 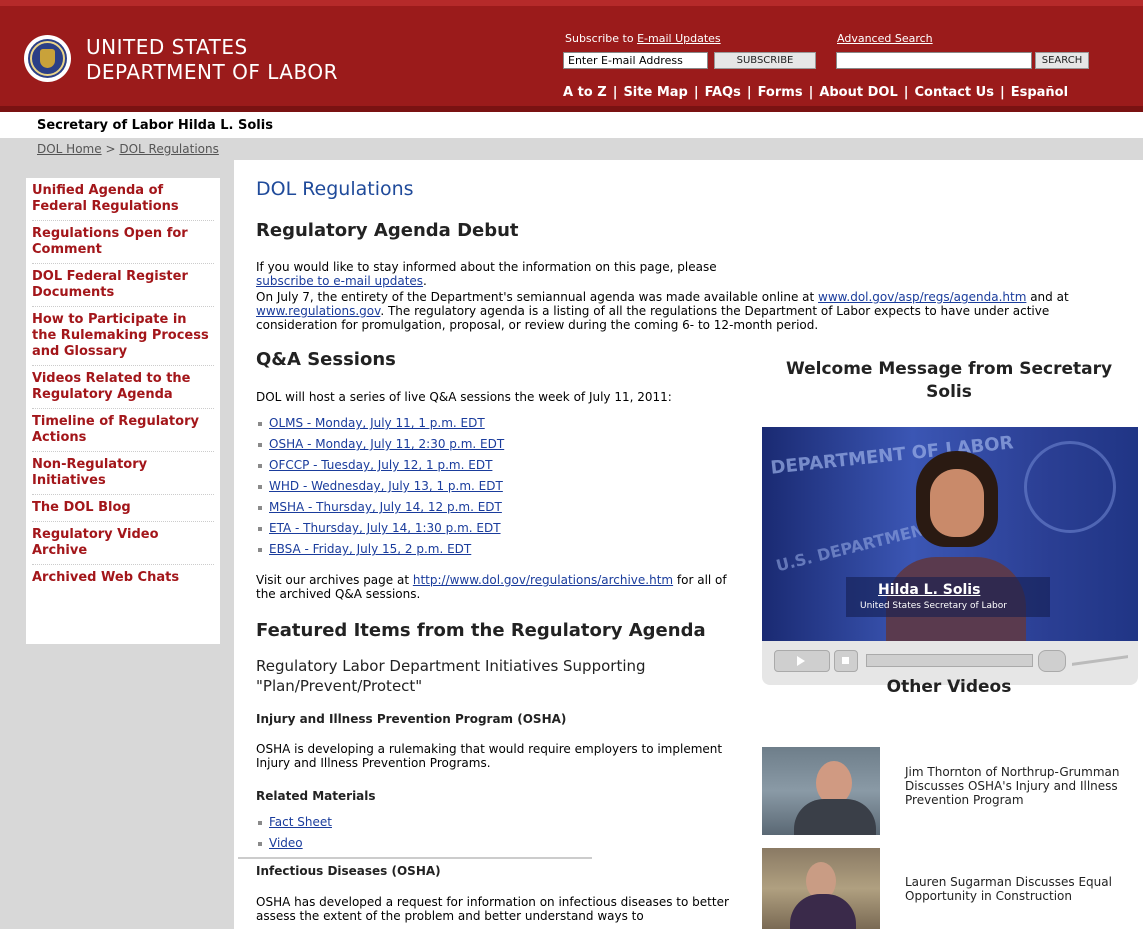 I want to click on list-item: OLMS - Monday, July 11, 1 p.m. EDT, so click(x=381, y=423).